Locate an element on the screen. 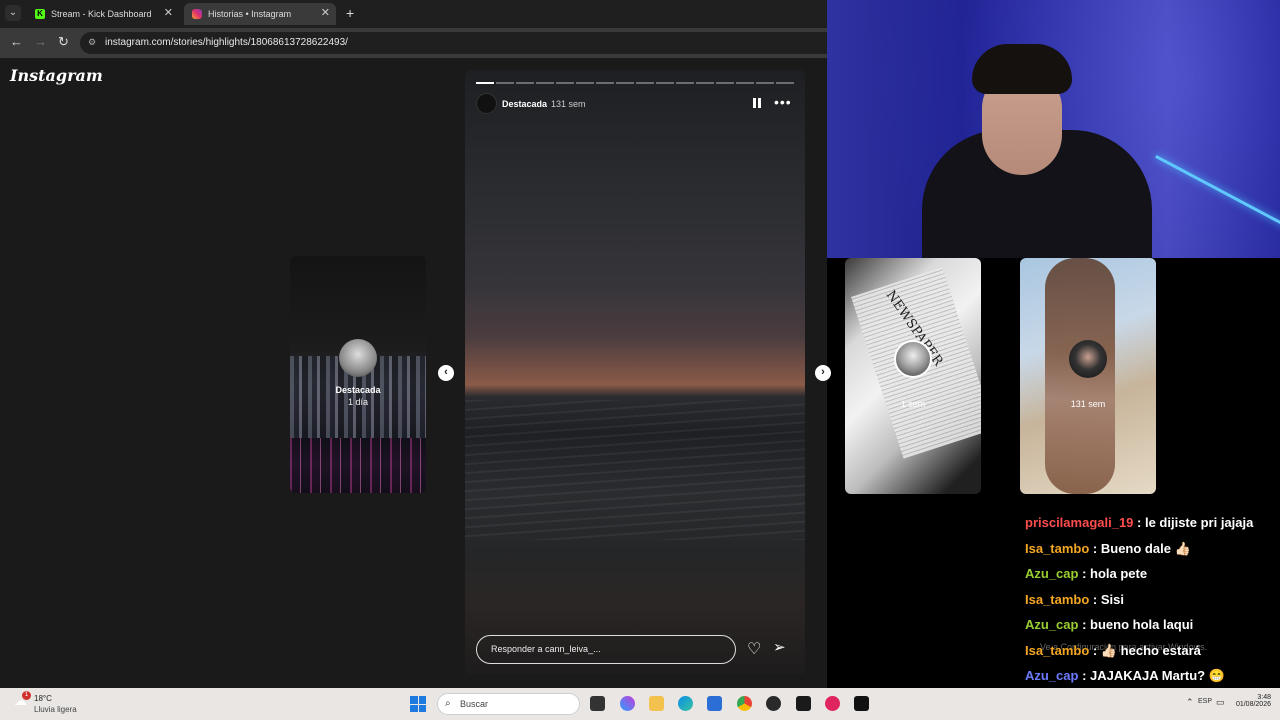 The image size is (1280, 720). copilot-icon is located at coordinates (627, 703).